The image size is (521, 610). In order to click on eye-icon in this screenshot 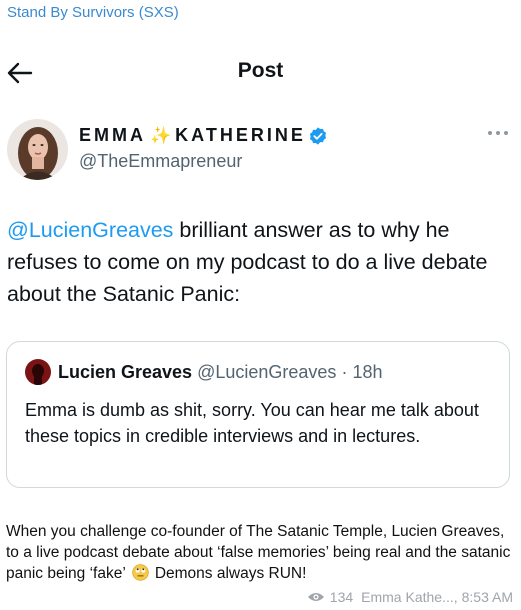, I will do `click(315, 597)`.